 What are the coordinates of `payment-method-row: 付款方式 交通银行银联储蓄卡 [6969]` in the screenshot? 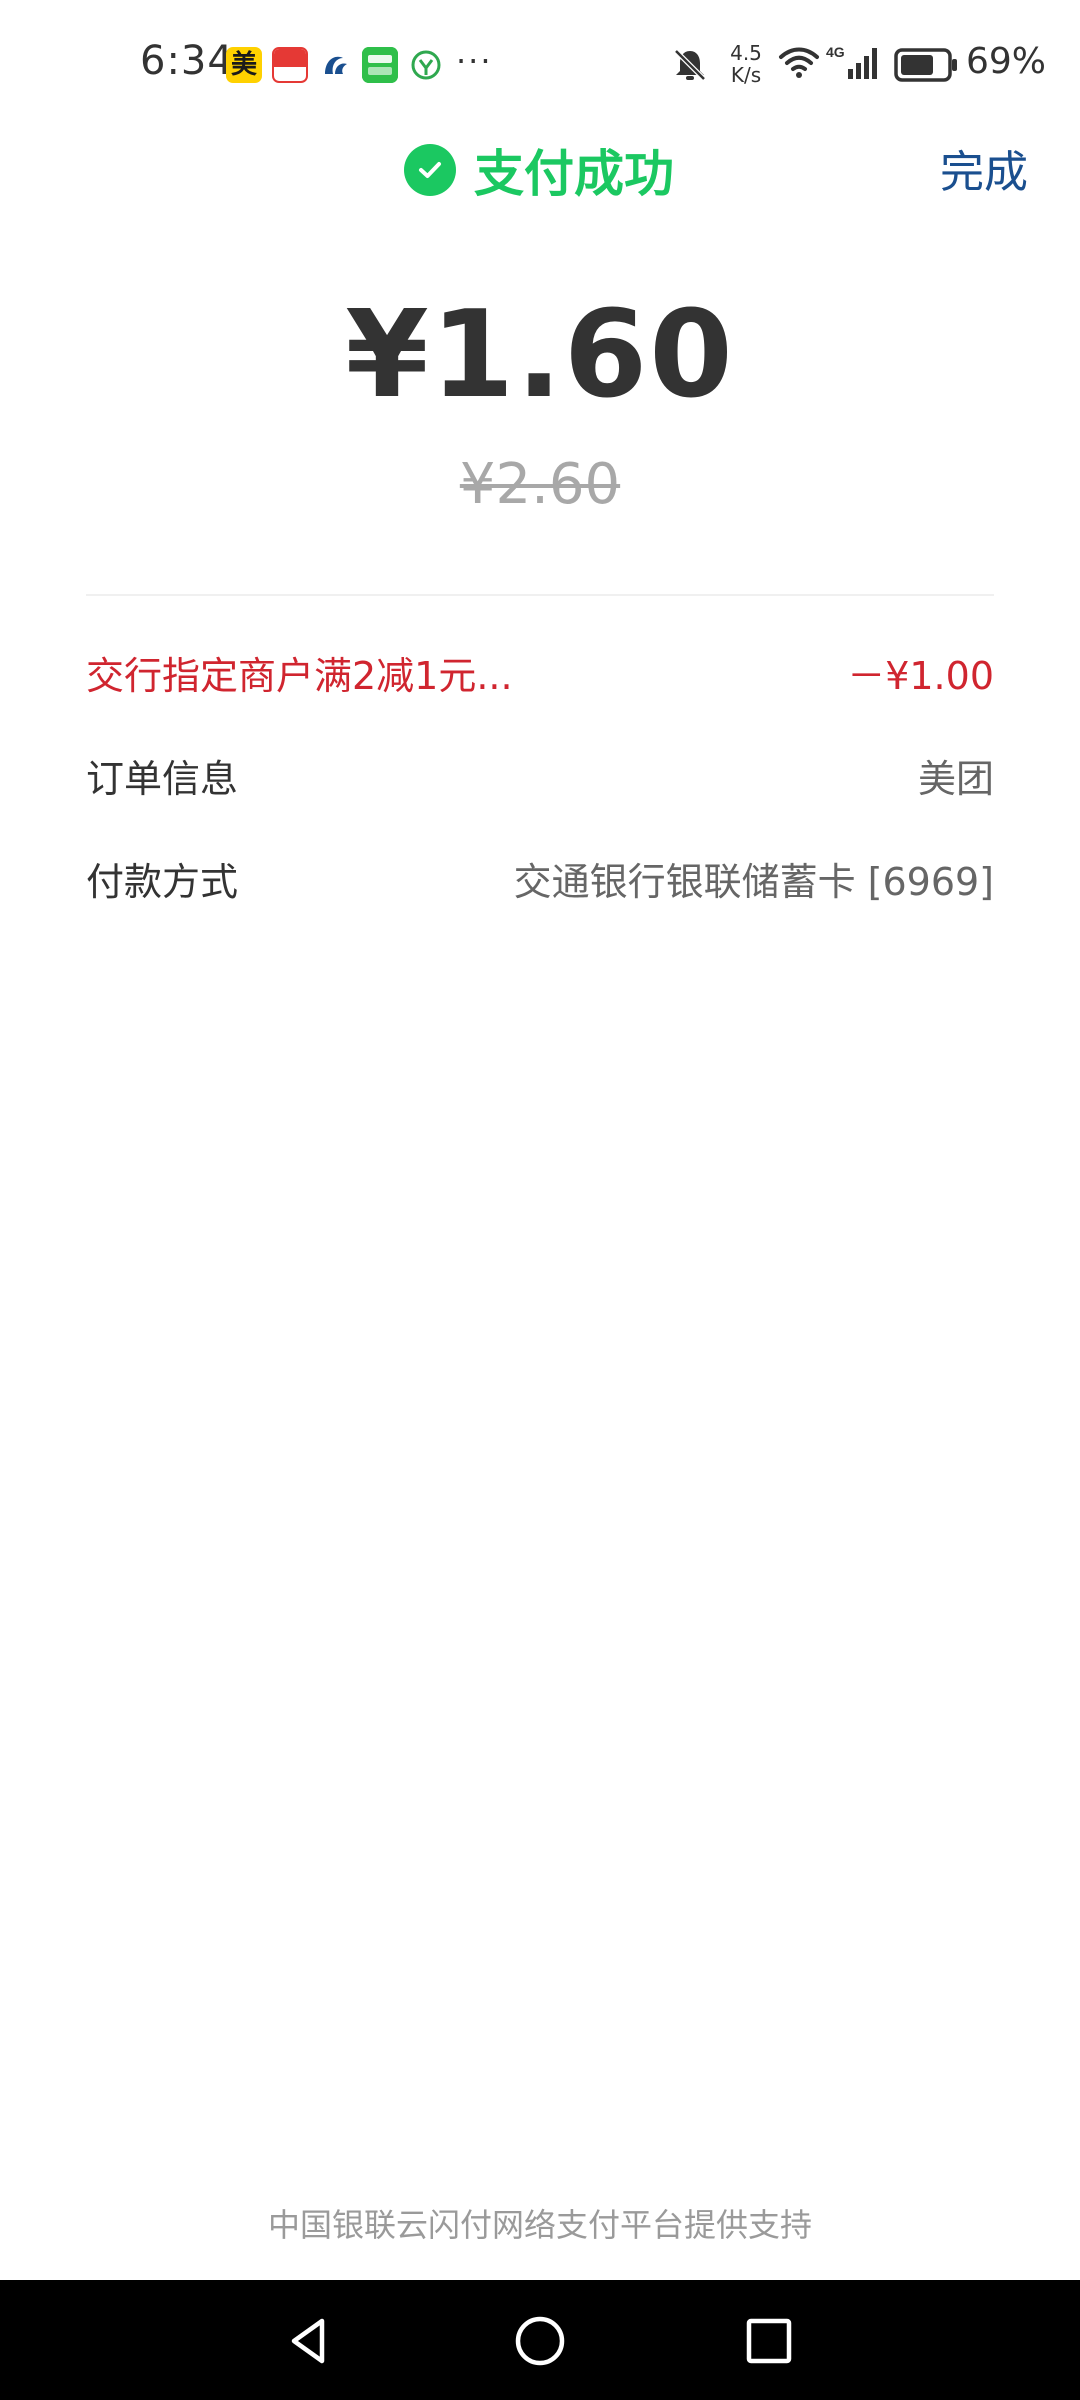 It's located at (540, 878).